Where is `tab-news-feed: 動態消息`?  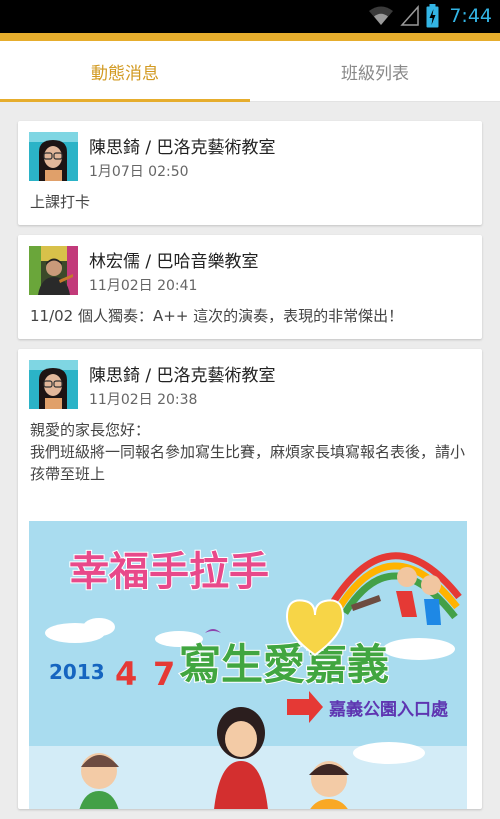 tab-news-feed: 動態消息 is located at coordinates (125, 71).